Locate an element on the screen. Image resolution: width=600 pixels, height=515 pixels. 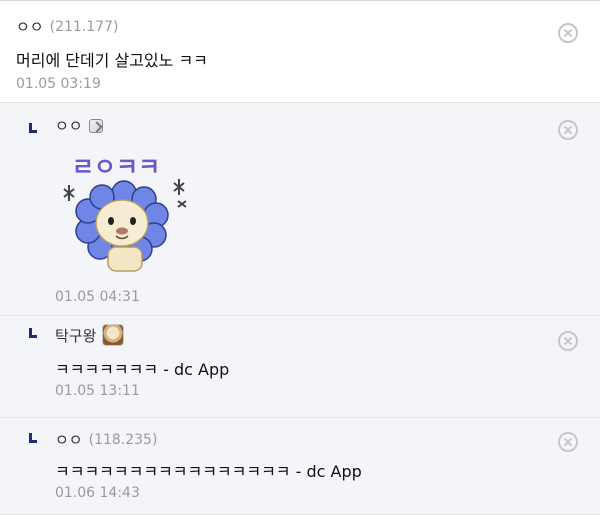
comment-date: 01.05 13:11 is located at coordinates (97, 391).